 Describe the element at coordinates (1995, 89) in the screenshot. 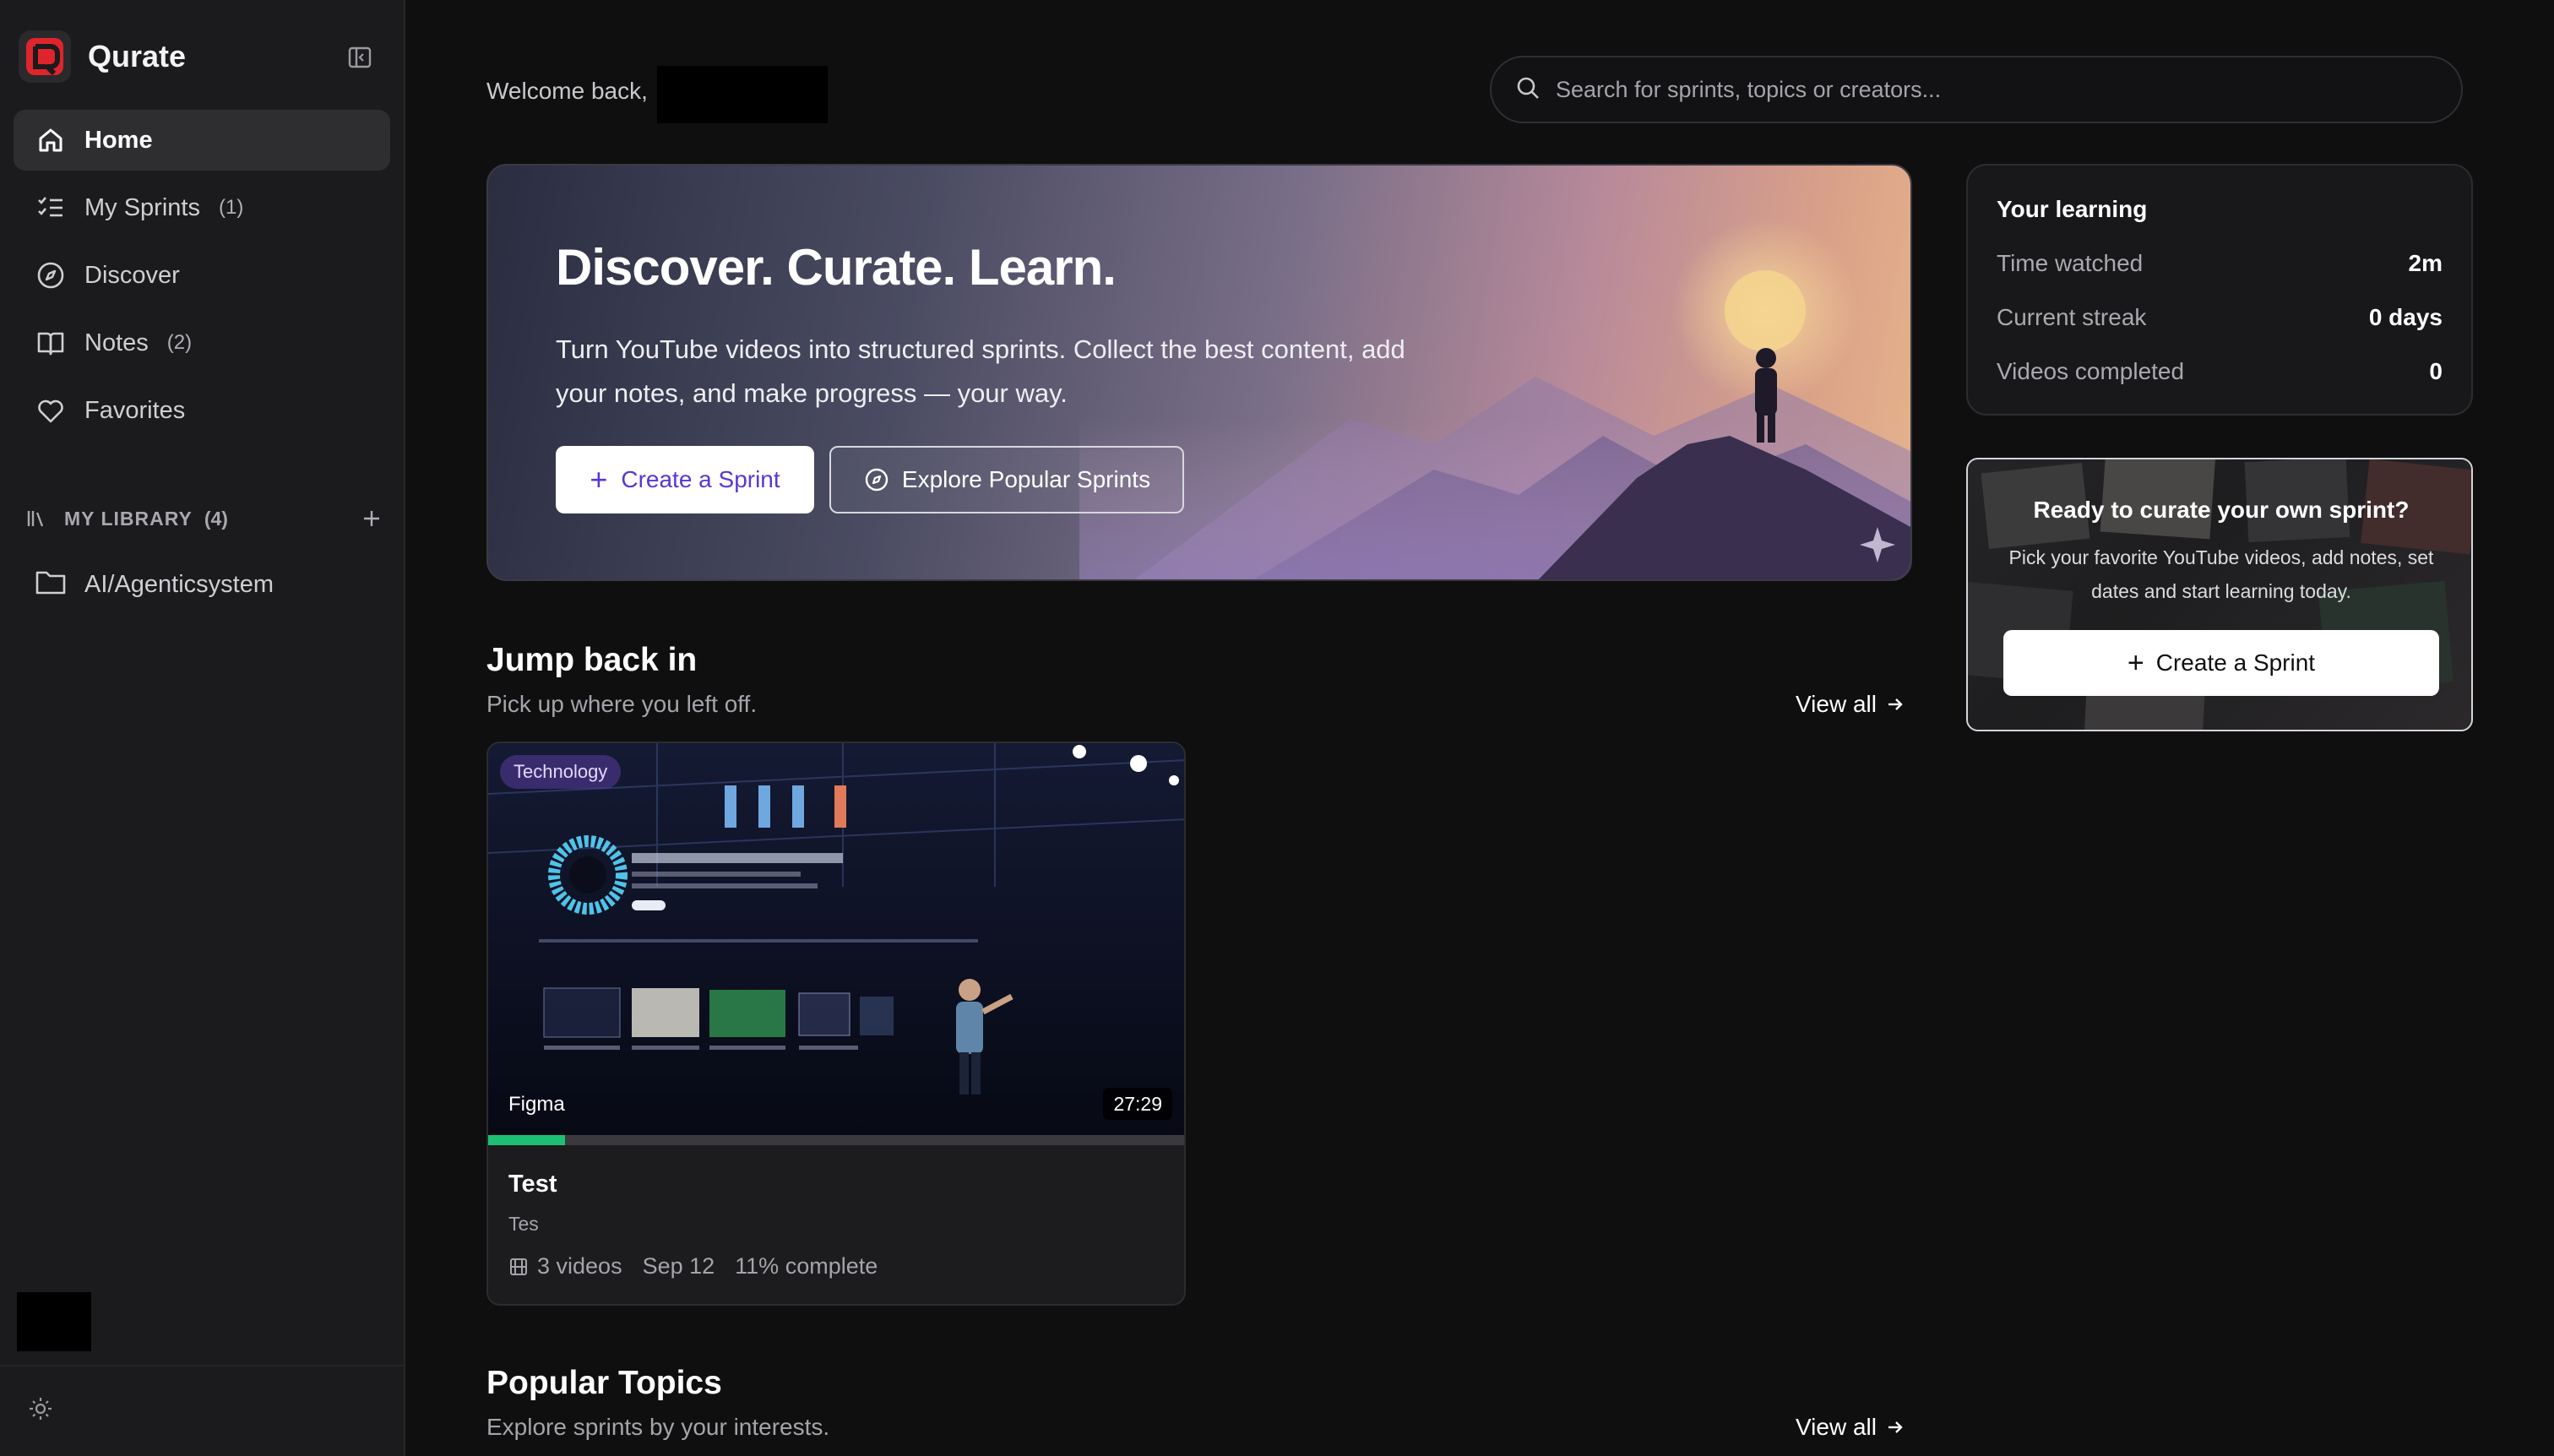

I see `search-input` at that location.